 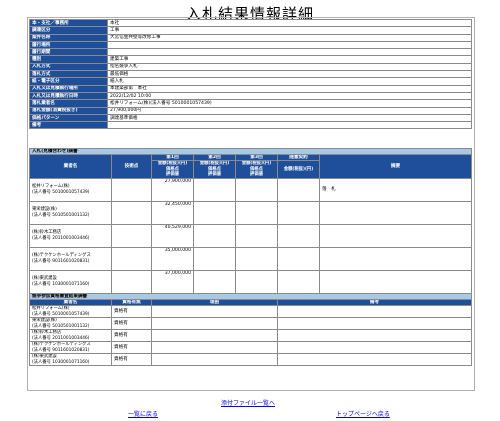 I want to click on info-label: 履行期間, so click(x=68, y=52).